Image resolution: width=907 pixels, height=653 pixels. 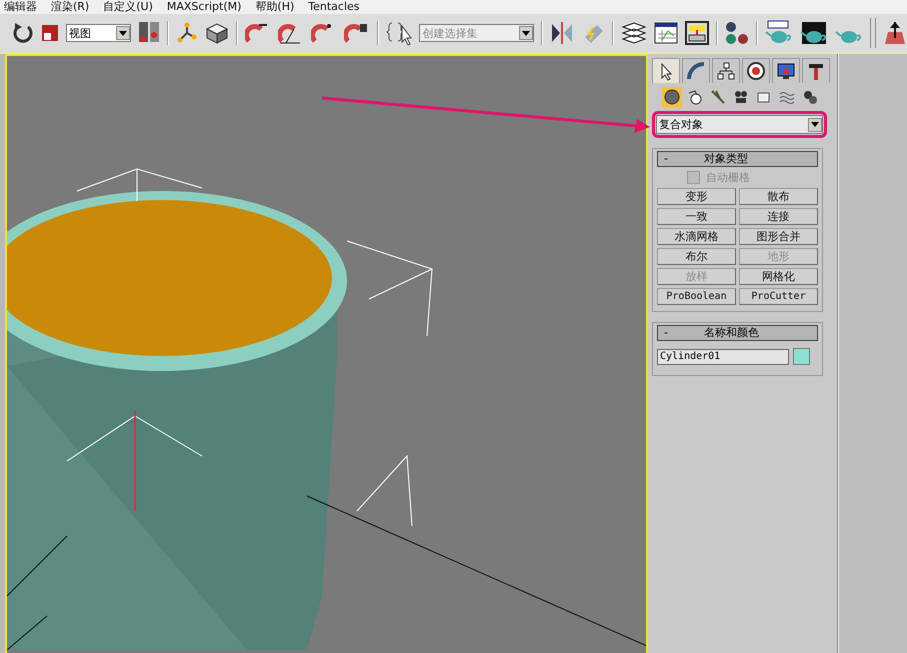 What do you see at coordinates (778, 296) in the screenshot?
I see `object-type-button: ProCutter` at bounding box center [778, 296].